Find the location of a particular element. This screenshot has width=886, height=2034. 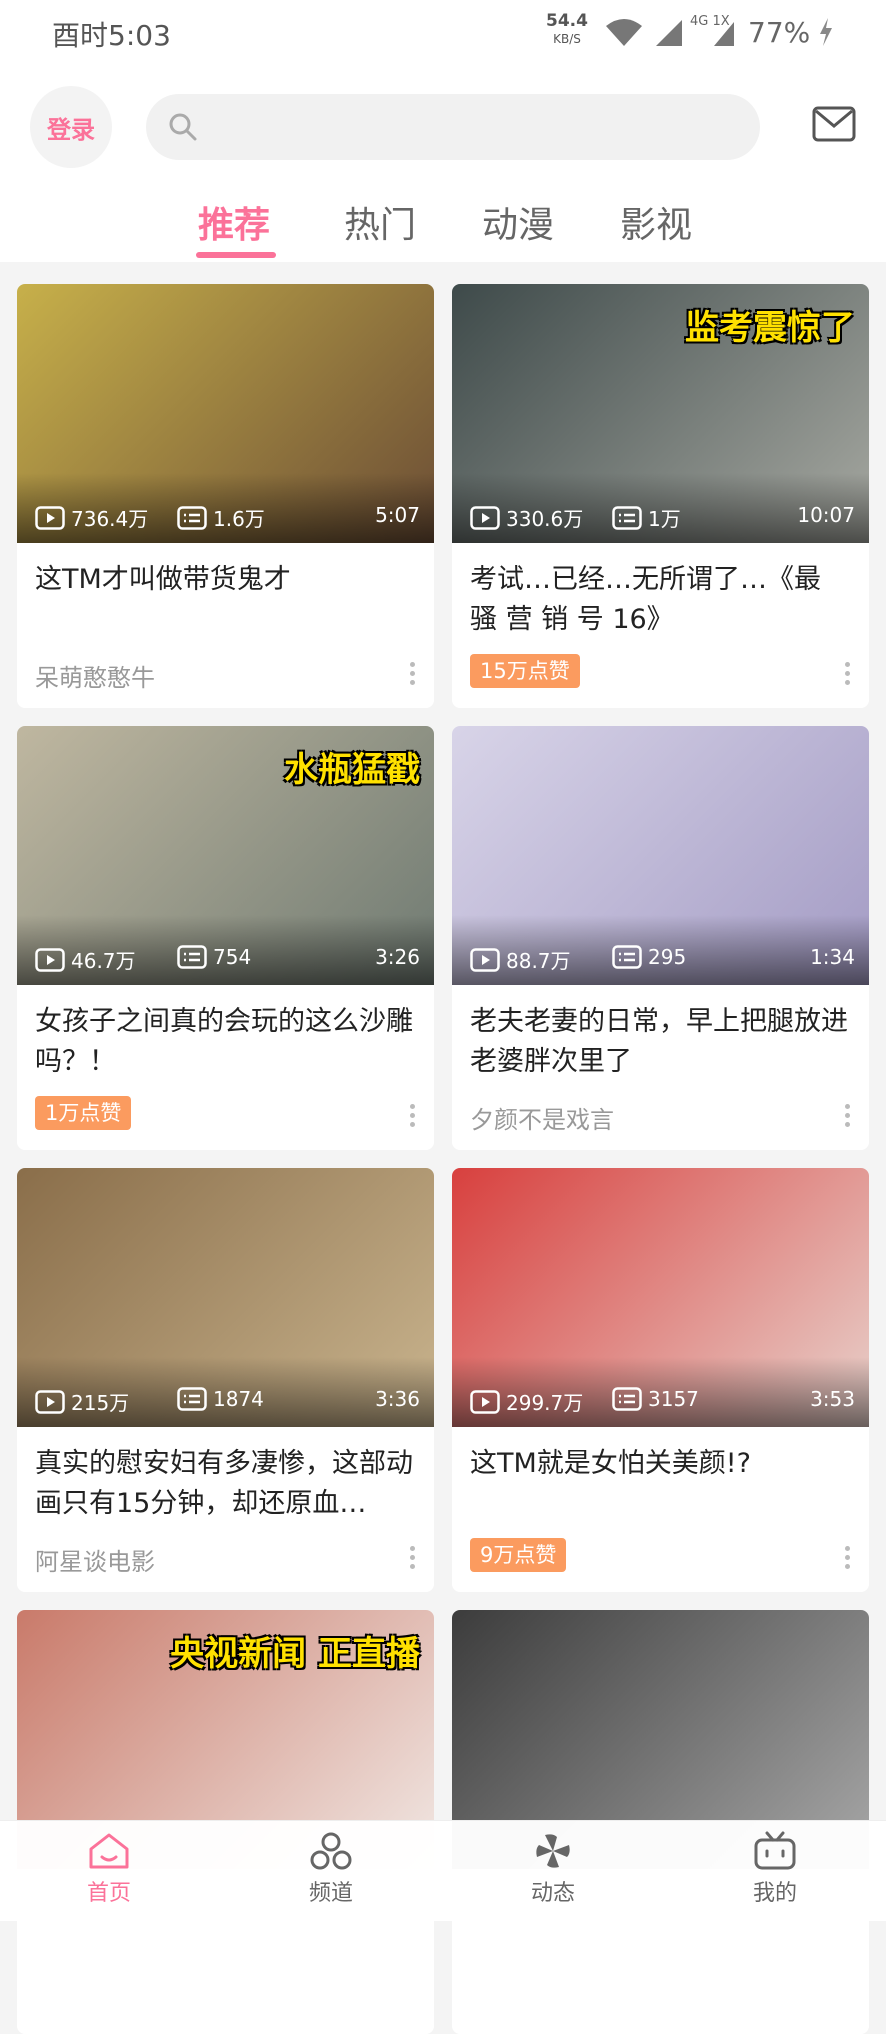

video-stats: 330.6万 1万 10:07 is located at coordinates (662, 517).